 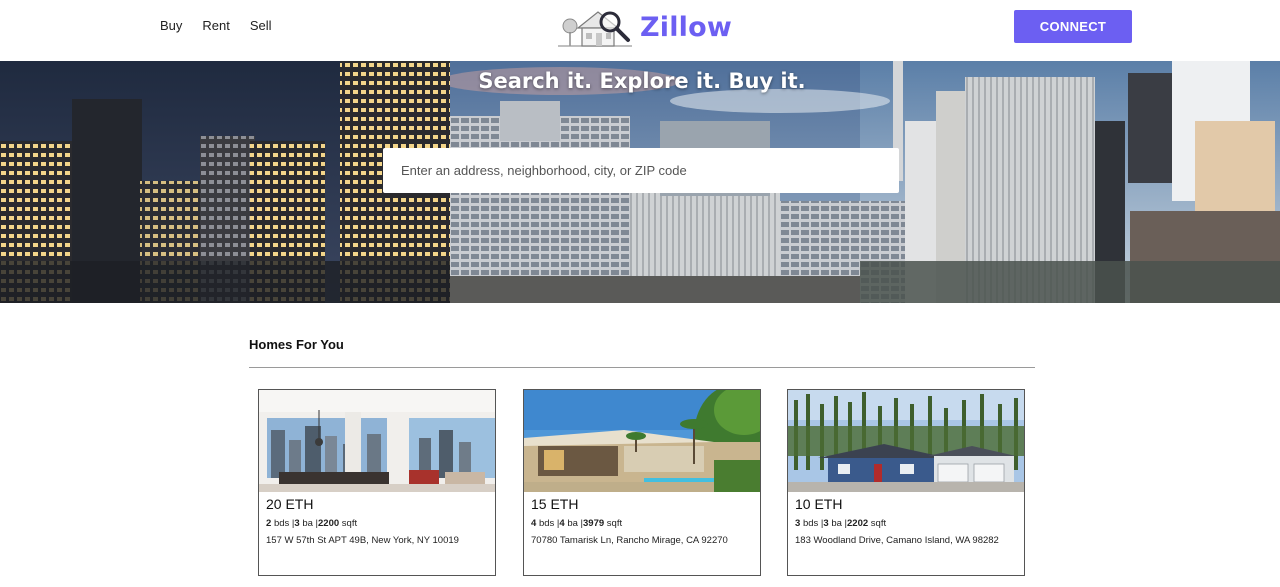 I want to click on listing-price: 10 ETH, so click(x=819, y=504).